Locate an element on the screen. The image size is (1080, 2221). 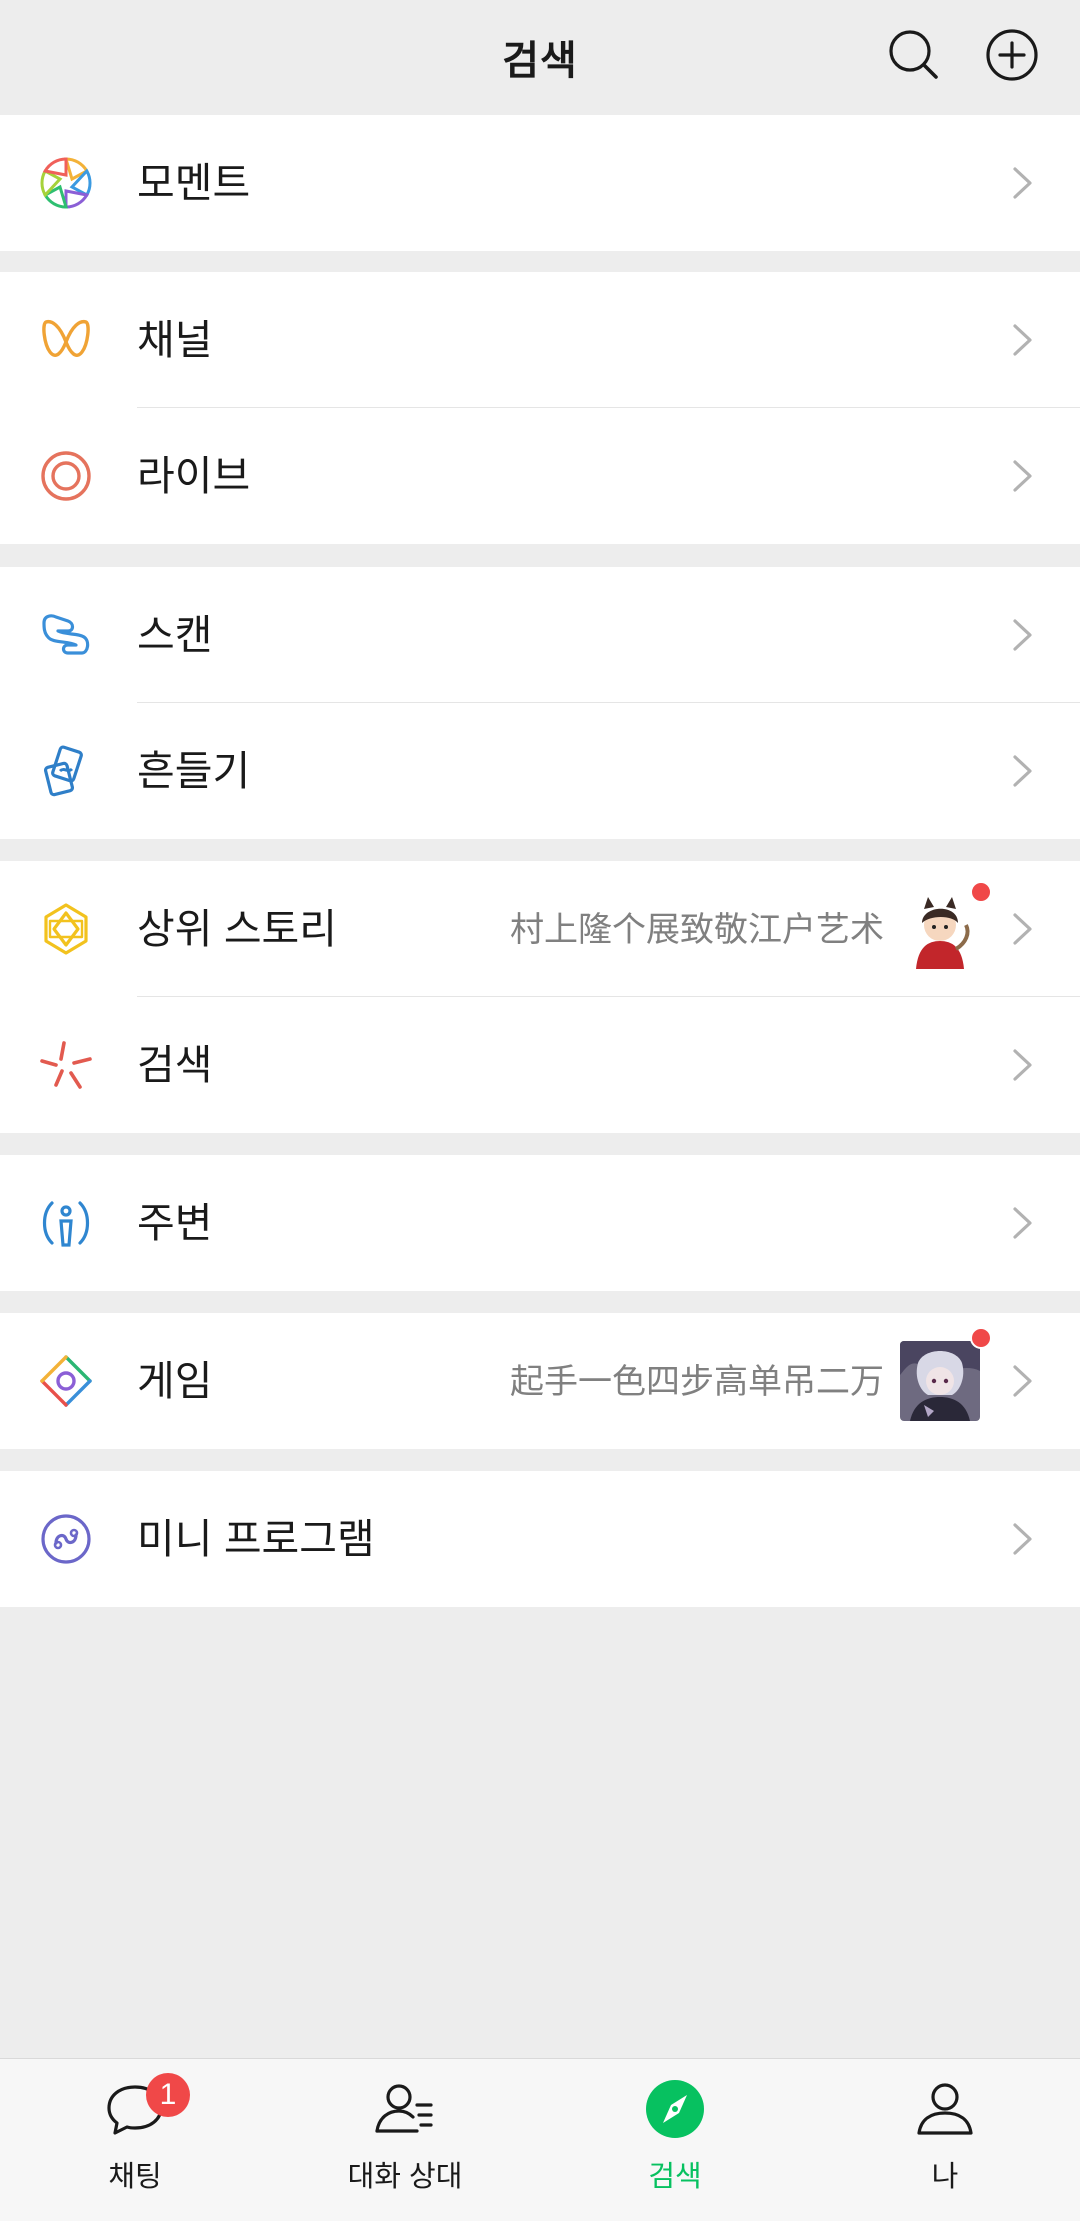
group-mini-programs: 미니 프로그램 is located at coordinates (540, 1539).